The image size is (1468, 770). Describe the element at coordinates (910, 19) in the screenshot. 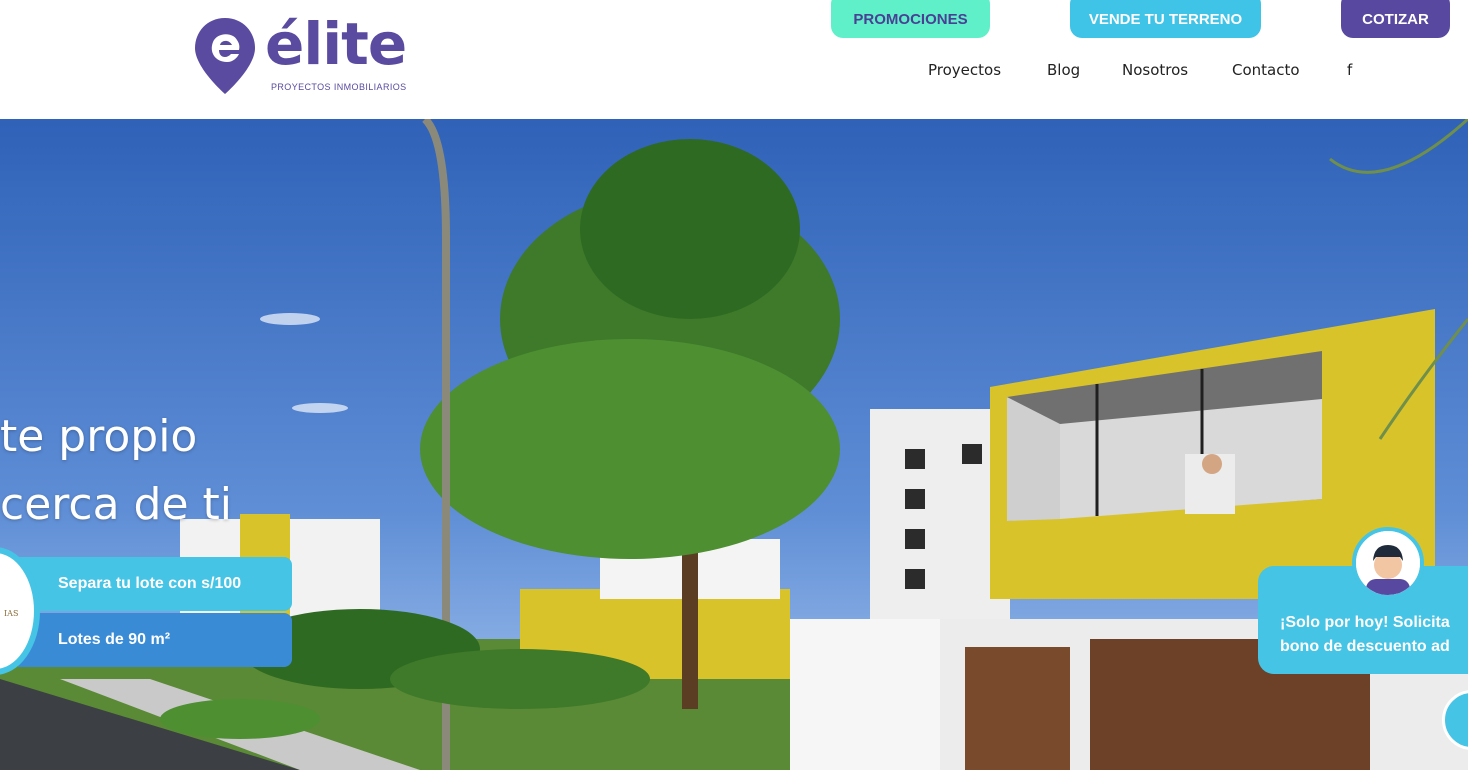

I see `promociones-button: PROMOCIONES` at that location.